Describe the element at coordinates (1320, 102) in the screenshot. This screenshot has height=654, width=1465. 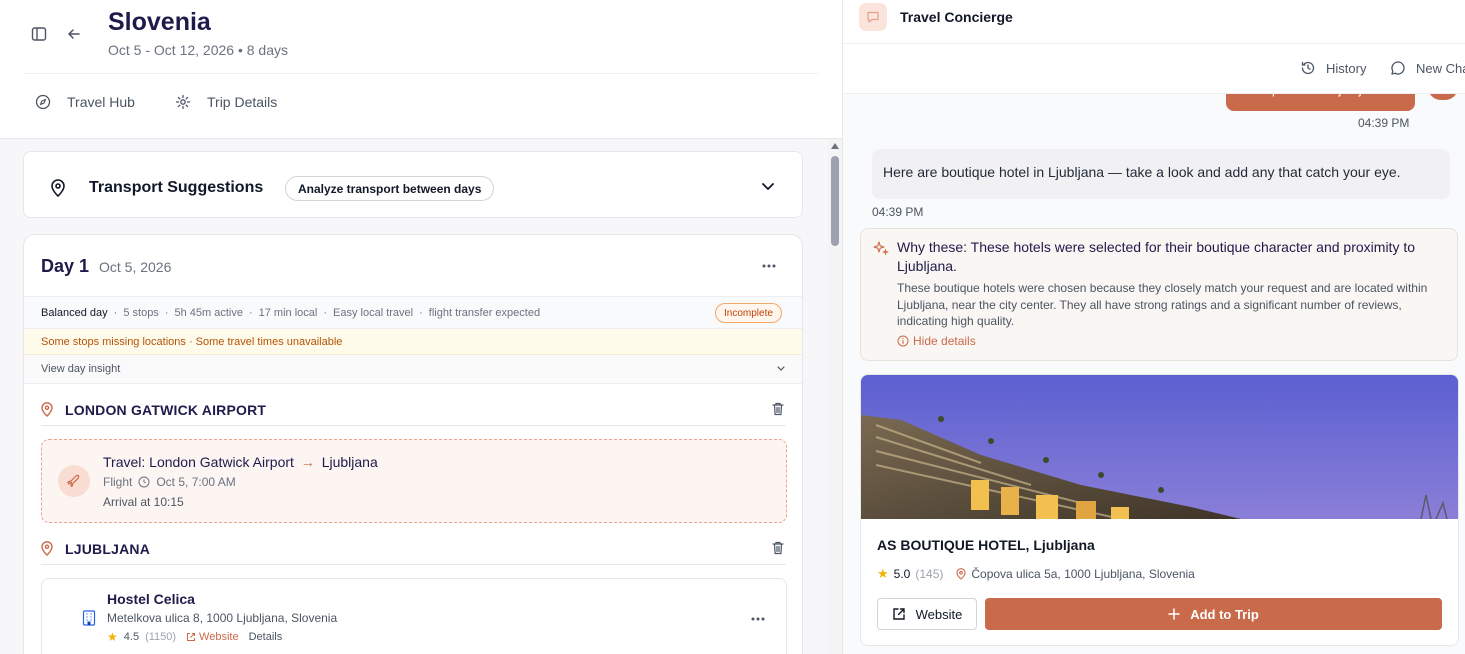
I see `user-message: Boutique hotels Ljubljana` at that location.